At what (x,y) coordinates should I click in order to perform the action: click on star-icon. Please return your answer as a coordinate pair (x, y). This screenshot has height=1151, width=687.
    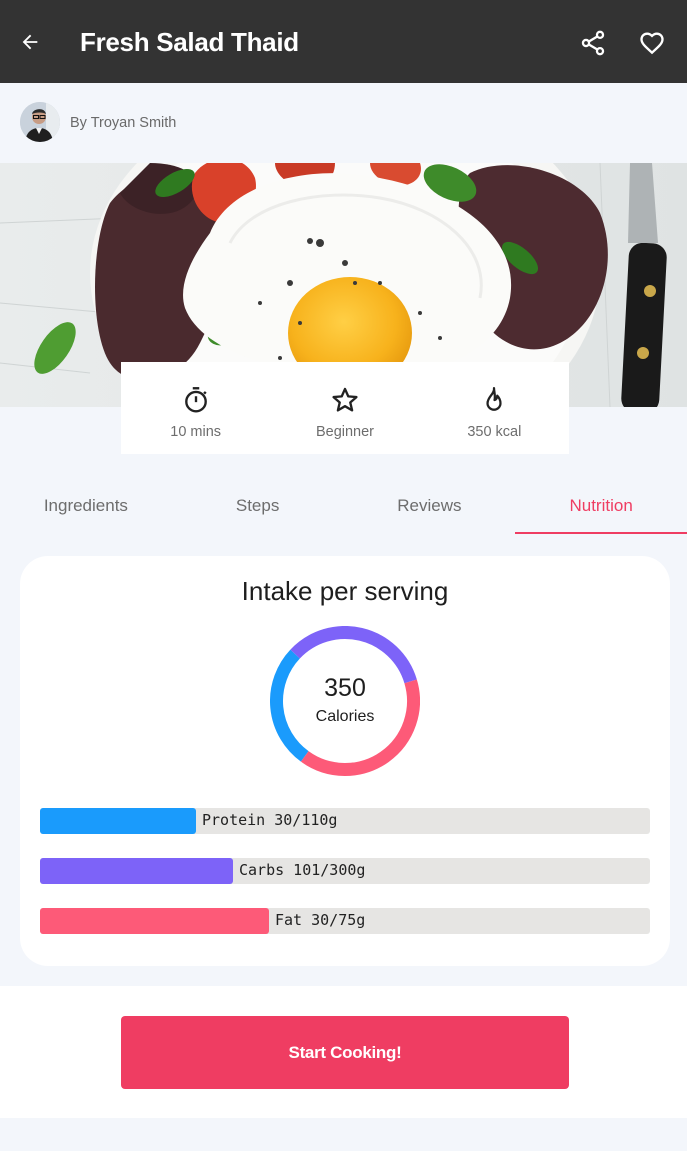
    Looking at the image, I should click on (345, 399).